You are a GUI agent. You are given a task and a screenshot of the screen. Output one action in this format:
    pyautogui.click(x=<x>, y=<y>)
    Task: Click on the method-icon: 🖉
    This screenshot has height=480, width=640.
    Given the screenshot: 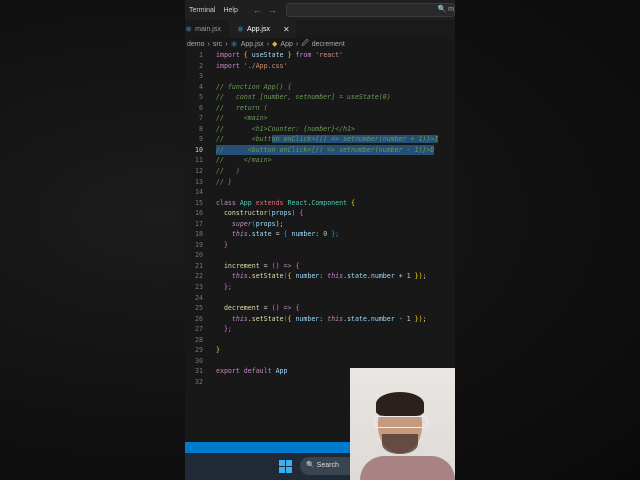 What is the action you would take?
    pyautogui.click(x=305, y=43)
    